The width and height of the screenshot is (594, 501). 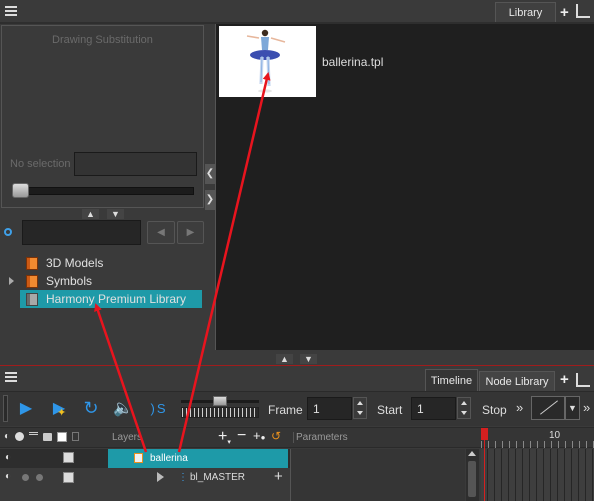 I want to click on annotation-arrow-to-library, so click(x=121, y=378).